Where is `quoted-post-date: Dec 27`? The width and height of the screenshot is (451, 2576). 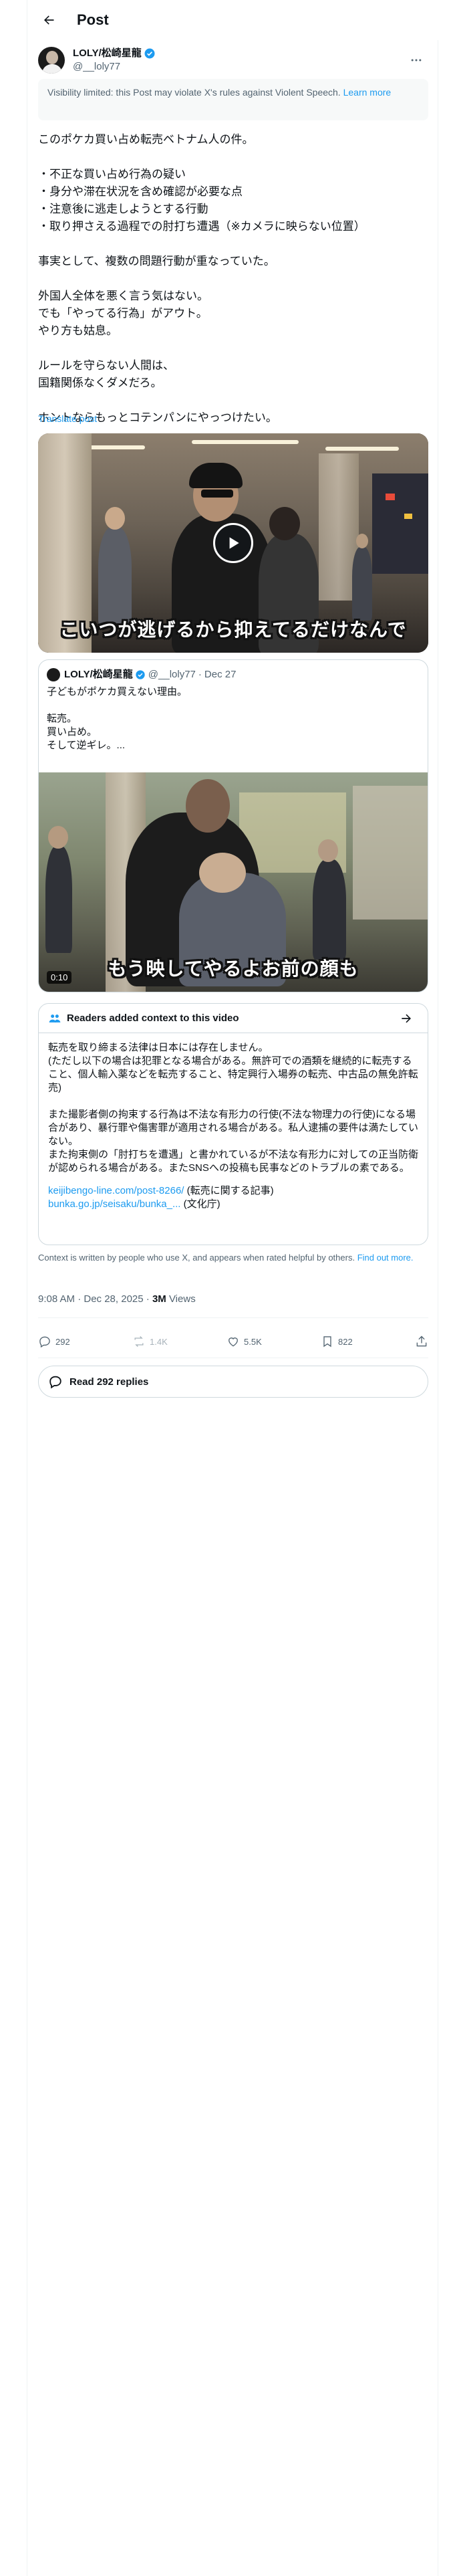 quoted-post-date: Dec 27 is located at coordinates (220, 674).